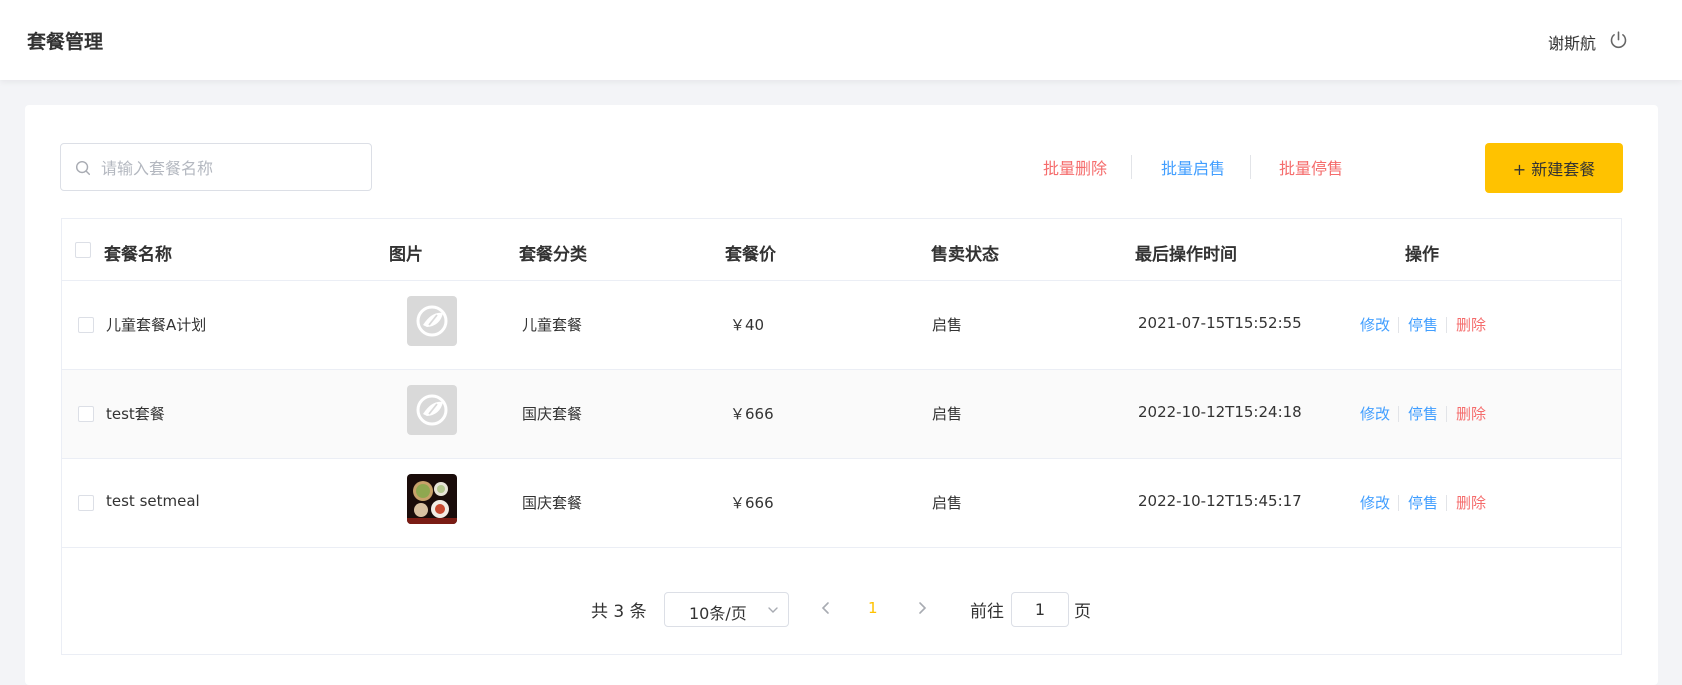 The width and height of the screenshot is (1682, 685). Describe the element at coordinates (841, 40) in the screenshot. I see `top-bar: 套餐管理 谢斯航` at that location.